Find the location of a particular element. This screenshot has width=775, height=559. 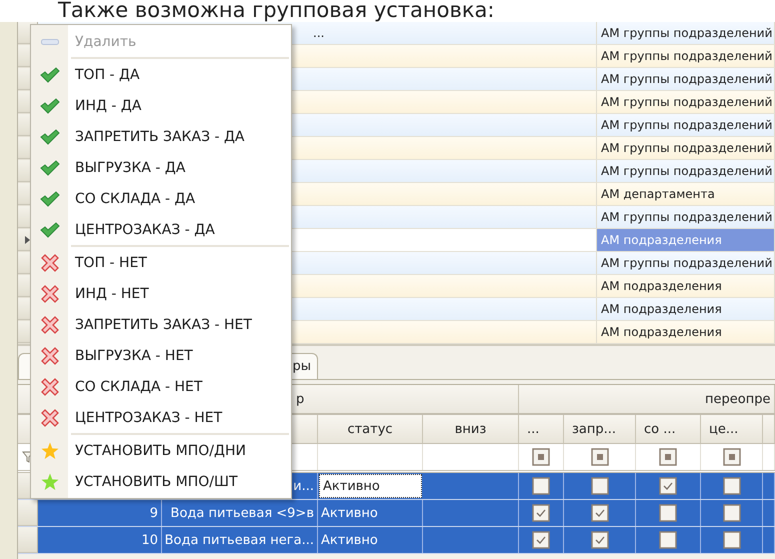

status-edit-field: Активно is located at coordinates (370, 486).